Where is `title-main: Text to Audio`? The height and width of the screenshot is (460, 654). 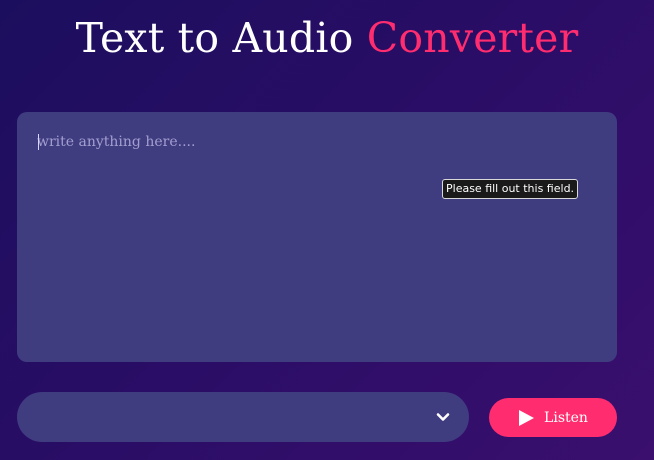 title-main: Text to Audio is located at coordinates (214, 38).